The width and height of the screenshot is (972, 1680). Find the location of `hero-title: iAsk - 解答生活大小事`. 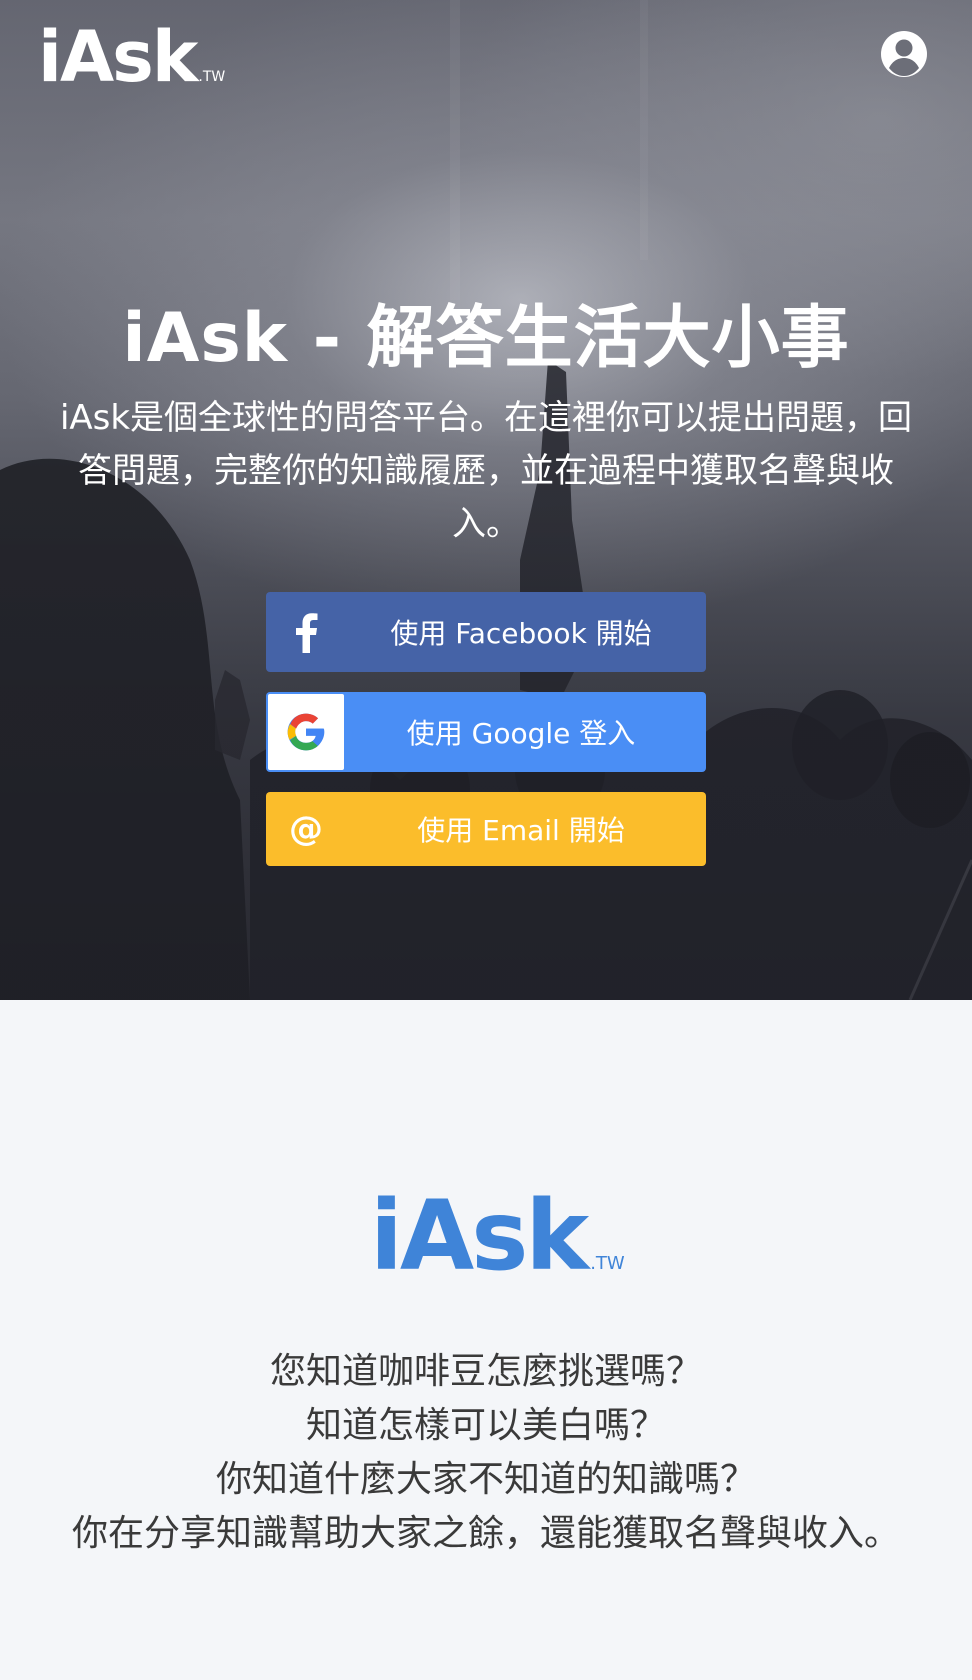

hero-title: iAsk - 解答生活大小事 is located at coordinates (486, 338).